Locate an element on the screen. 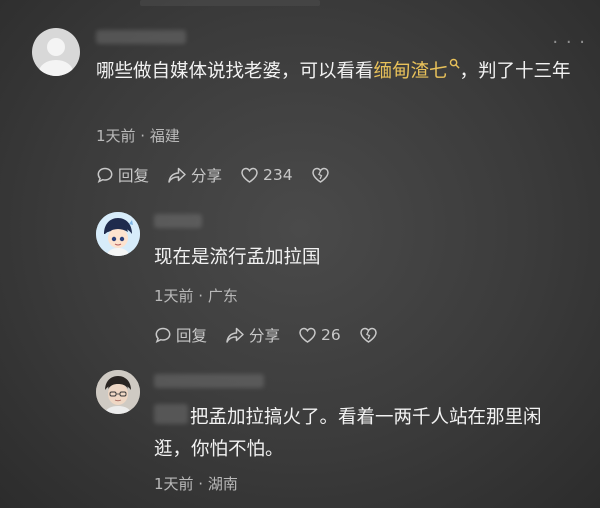 This screenshot has height=508, width=600. comment-text: 把孟加拉搞火了。看着一两千人站在那里闲逛，你怕不怕。 is located at coordinates (348, 433).